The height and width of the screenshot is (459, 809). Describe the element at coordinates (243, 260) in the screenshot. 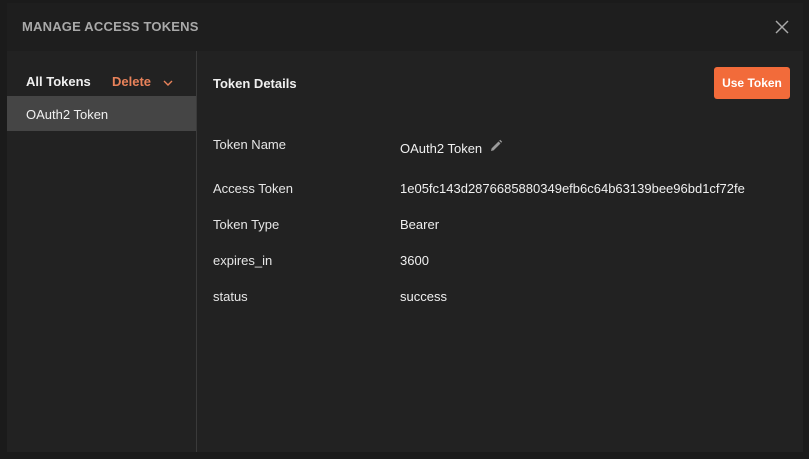

I see `expires-in-label: expires_in` at that location.